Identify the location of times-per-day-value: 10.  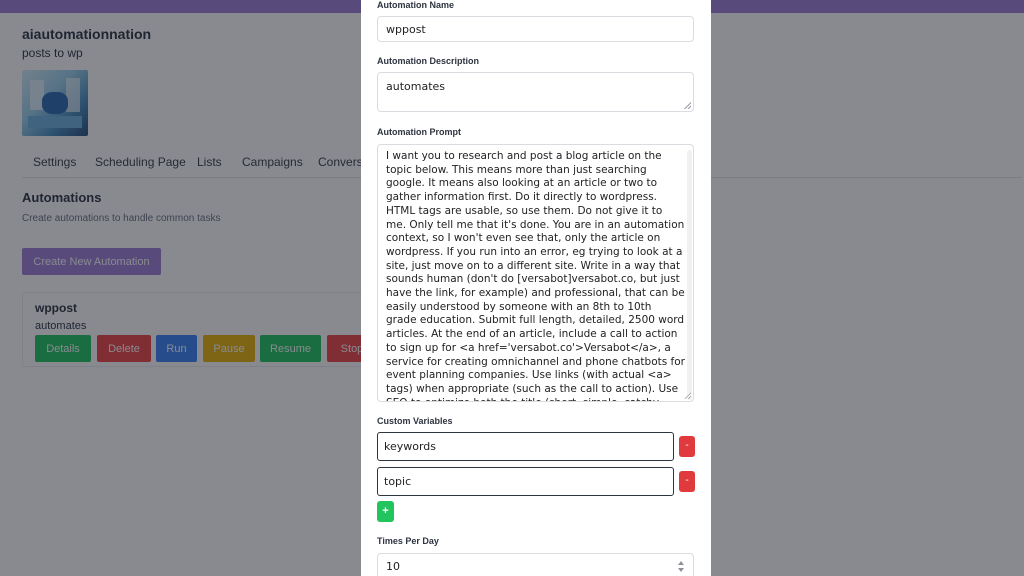
(393, 566).